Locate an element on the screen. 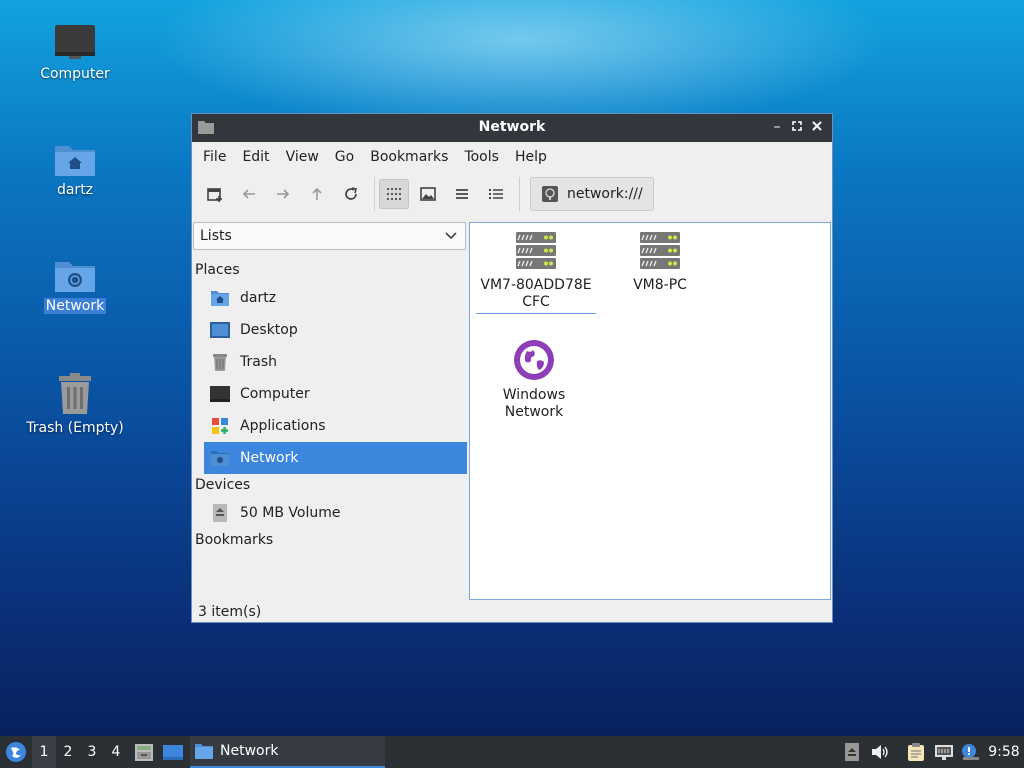 Image resolution: width=1024 pixels, height=768 pixels. notification-icon is located at coordinates (970, 752).